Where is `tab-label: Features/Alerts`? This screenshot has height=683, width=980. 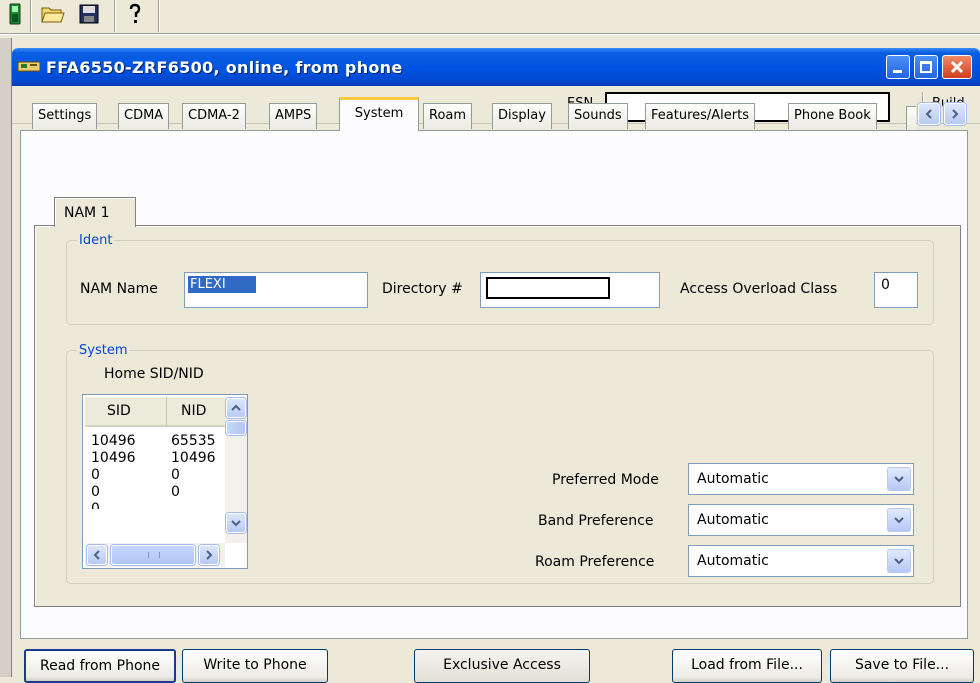 tab-label: Features/Alerts is located at coordinates (700, 115).